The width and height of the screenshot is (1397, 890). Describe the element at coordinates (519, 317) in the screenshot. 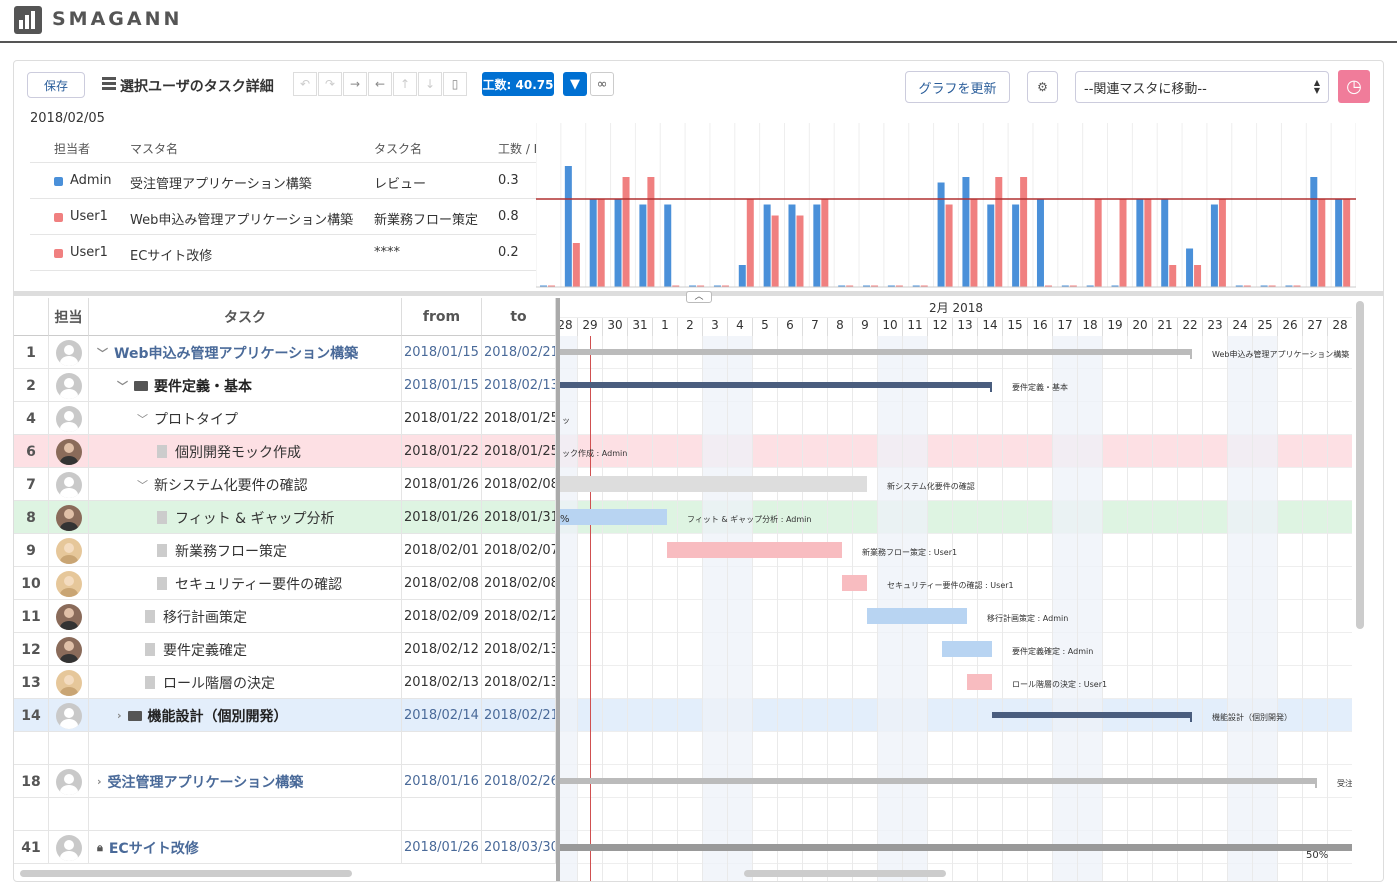

I see `grid-header-to: to` at that location.